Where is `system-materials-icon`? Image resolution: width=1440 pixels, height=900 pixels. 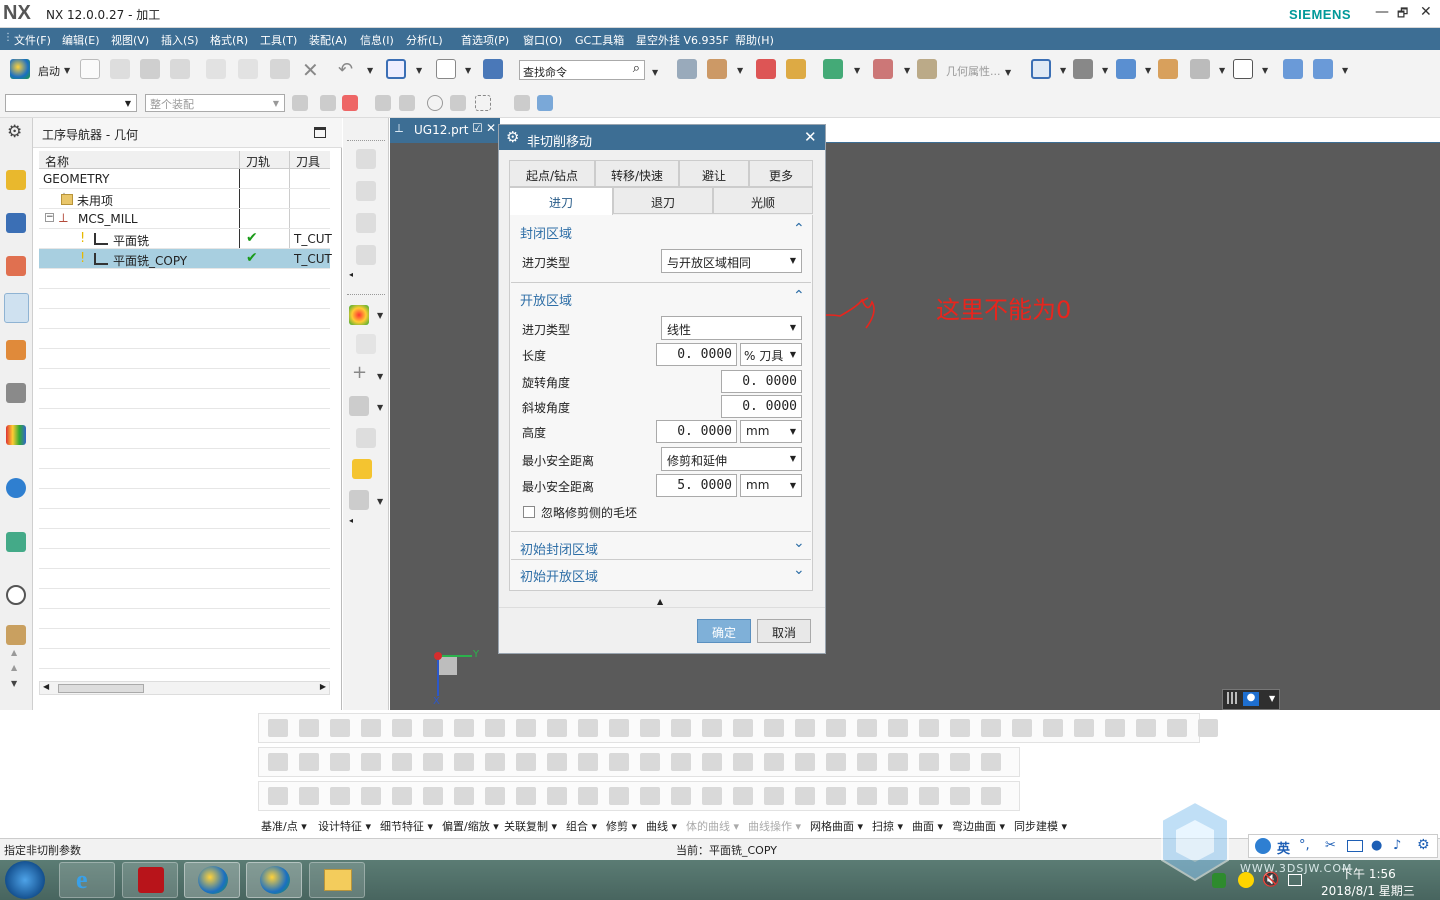
system-materials-icon is located at coordinates (16, 635).